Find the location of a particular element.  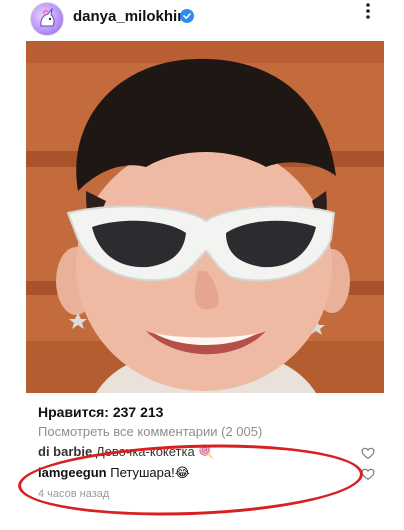

post-header: danya_milokhin is located at coordinates (202, 18).